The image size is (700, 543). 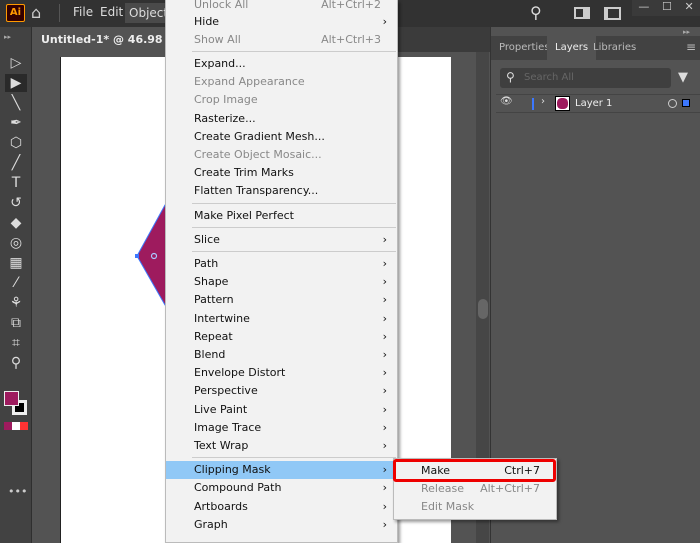 What do you see at coordinates (281, 40) in the screenshot?
I see `menu-item-show-all: Show All Alt+Ctrl+3` at bounding box center [281, 40].